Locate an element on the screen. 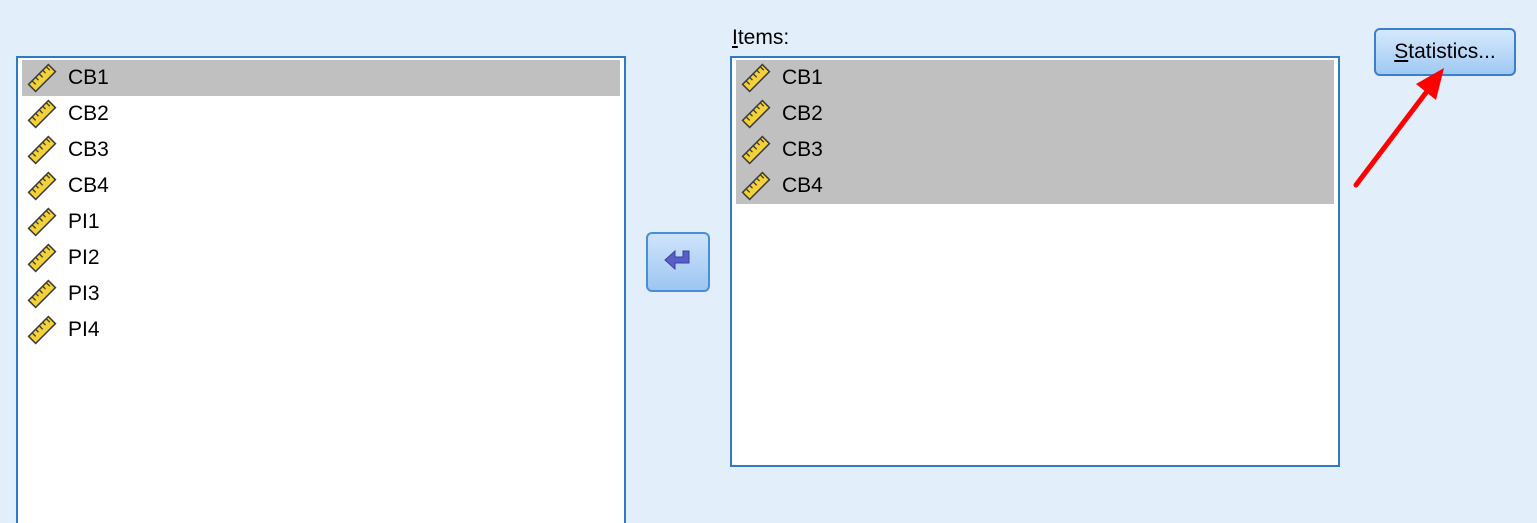 The height and width of the screenshot is (523, 1537). items-label: Items: is located at coordinates (760, 38).